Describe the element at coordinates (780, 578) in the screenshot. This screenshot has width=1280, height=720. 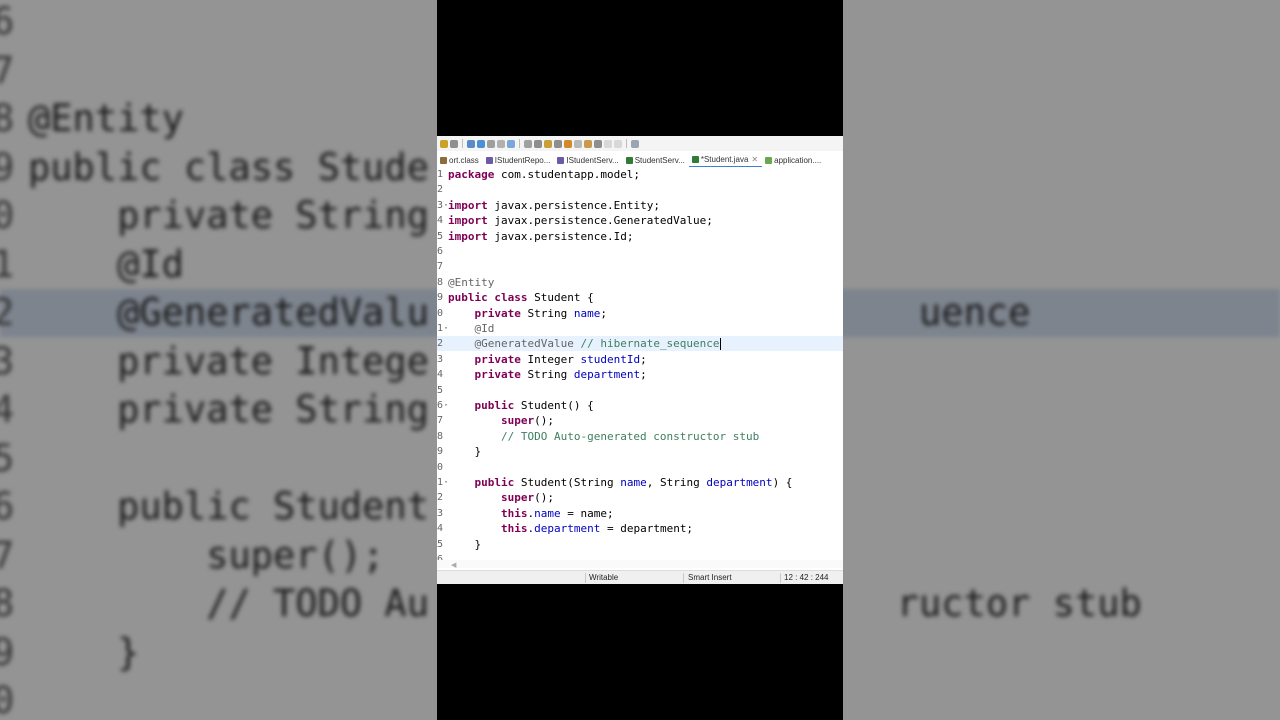
I see `status-separator` at that location.